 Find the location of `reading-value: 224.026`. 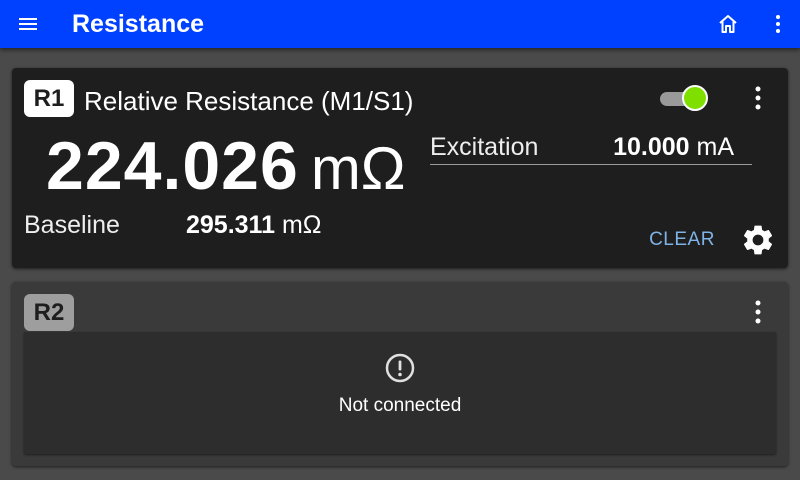

reading-value: 224.026 is located at coordinates (172, 166).